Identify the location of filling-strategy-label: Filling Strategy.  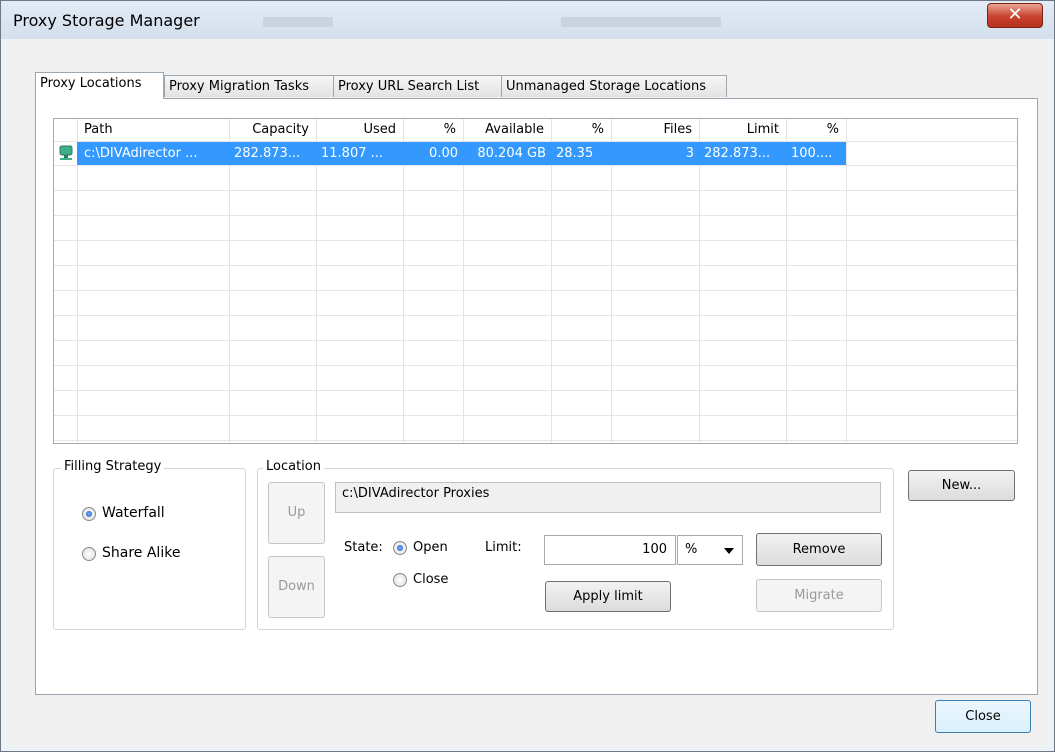
(113, 466).